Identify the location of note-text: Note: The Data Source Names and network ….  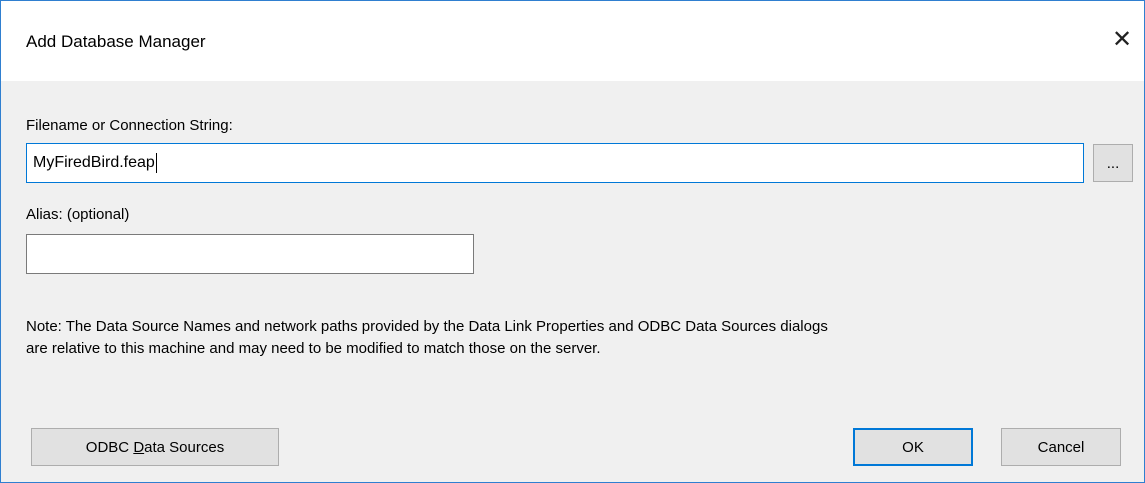
(571, 338).